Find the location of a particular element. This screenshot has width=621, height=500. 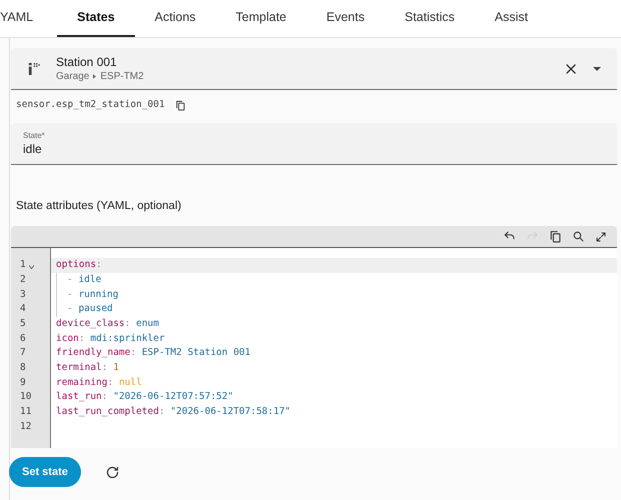

line-number: 4 is located at coordinates (23, 309).